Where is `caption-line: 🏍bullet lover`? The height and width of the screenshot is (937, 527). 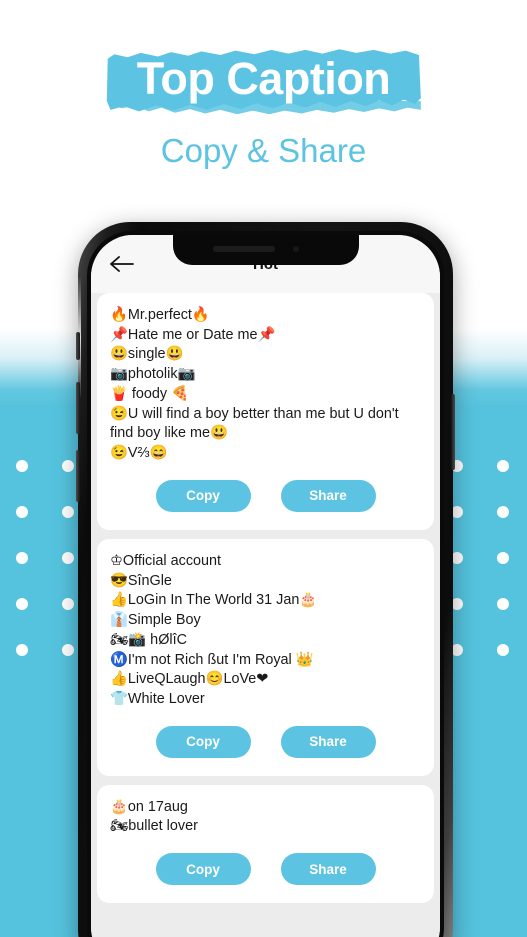 caption-line: 🏍bullet lover is located at coordinates (154, 826).